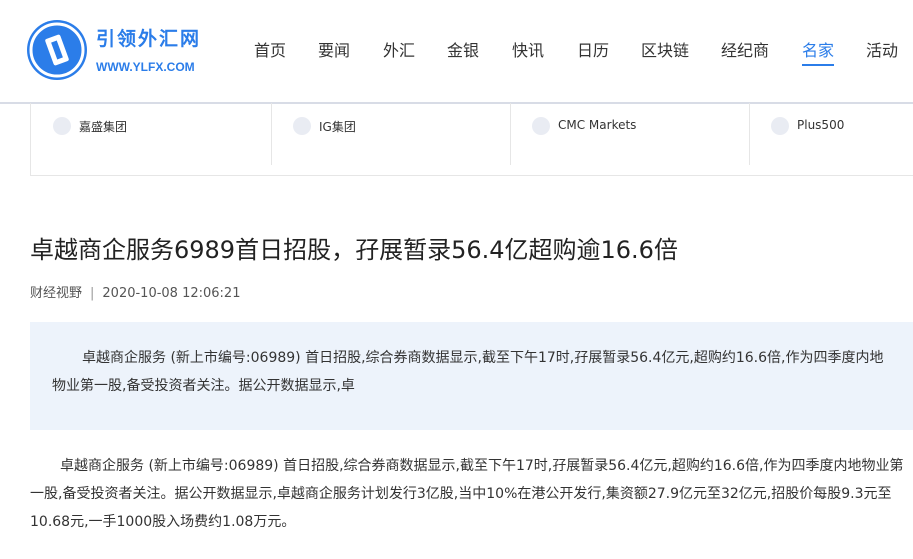  I want to click on site-logo-icon, so click(57, 50).